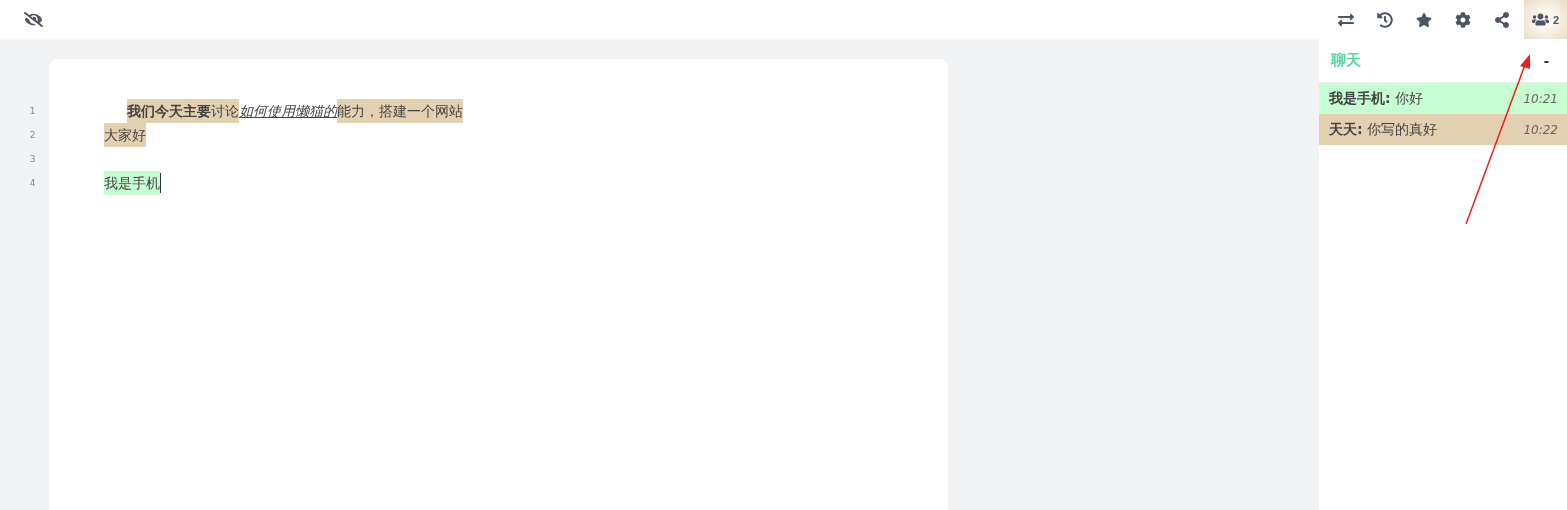 This screenshot has width=1567, height=510. What do you see at coordinates (400, 111) in the screenshot?
I see `text-span: 能力，搭建一个网站` at bounding box center [400, 111].